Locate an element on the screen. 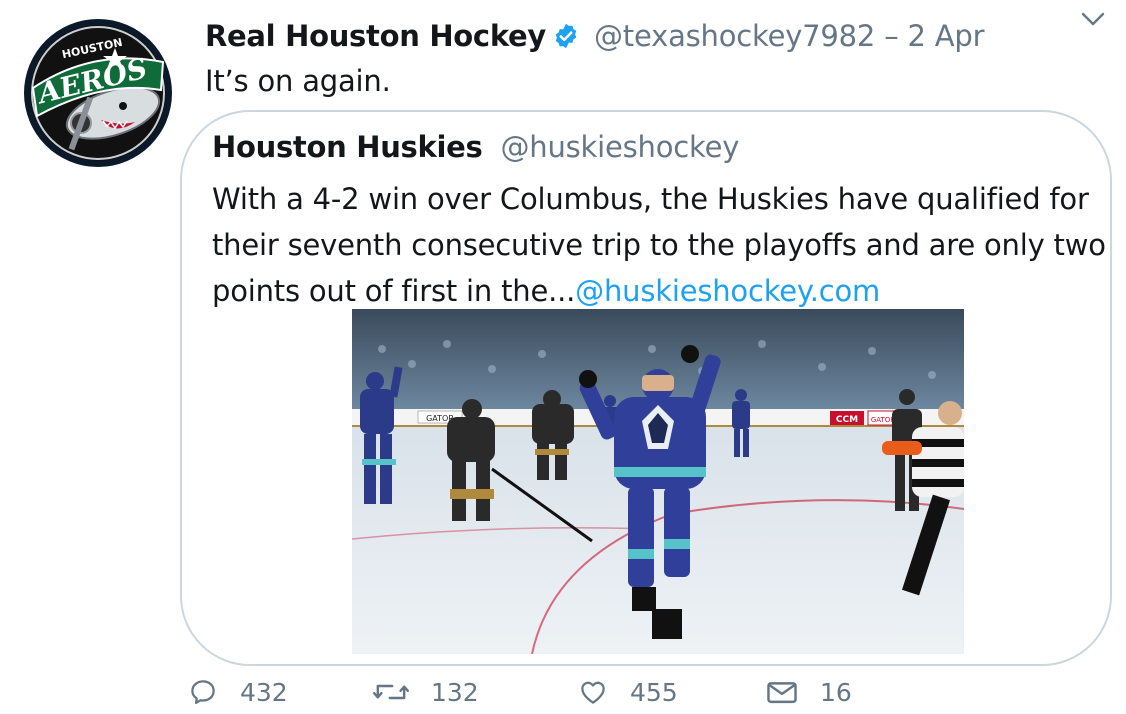  board-sign-ccm: CCM is located at coordinates (847, 420).